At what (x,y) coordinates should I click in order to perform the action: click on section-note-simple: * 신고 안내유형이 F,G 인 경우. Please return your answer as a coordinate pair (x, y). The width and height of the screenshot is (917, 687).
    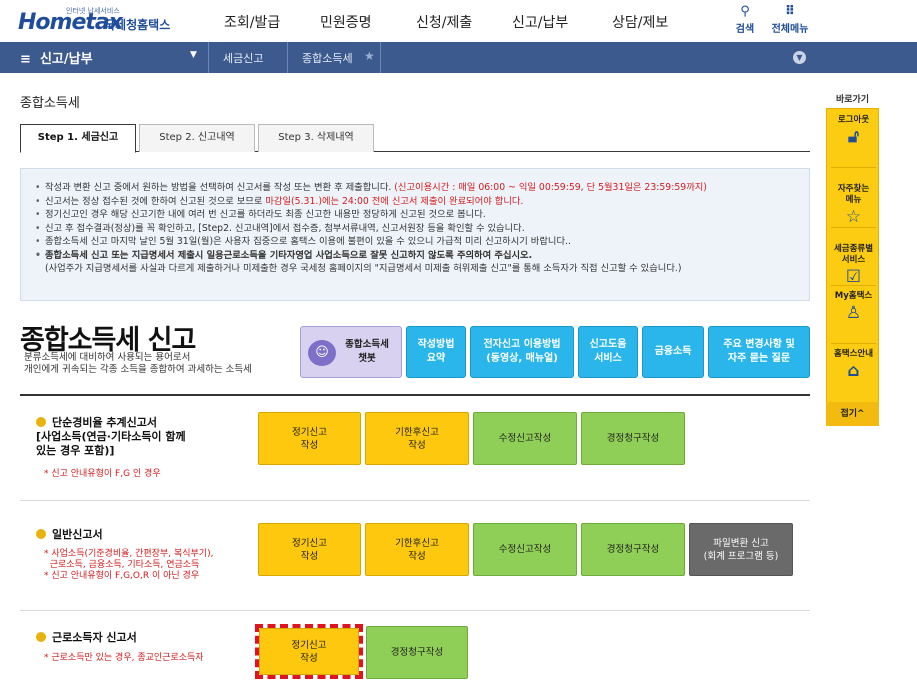
    Looking at the image, I should click on (102, 474).